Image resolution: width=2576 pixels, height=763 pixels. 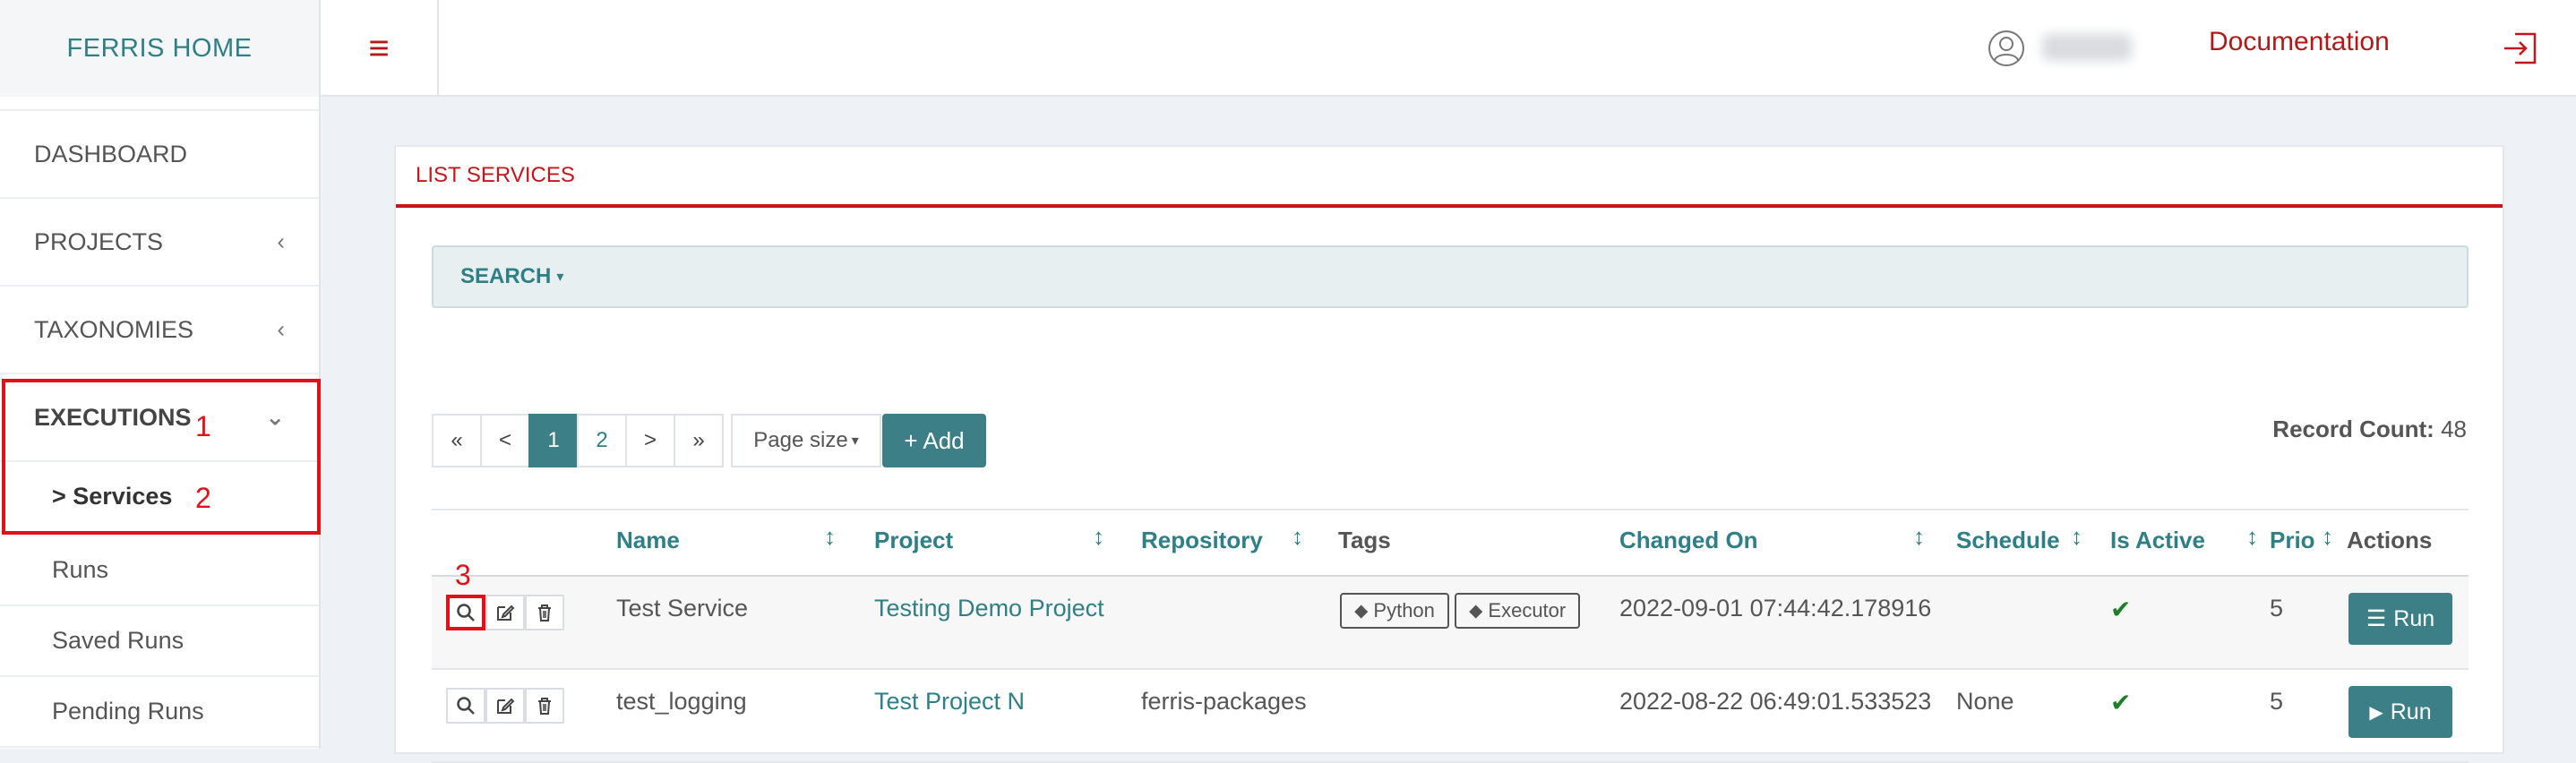 I want to click on page-size-dropdown: Page size ▾, so click(x=806, y=440).